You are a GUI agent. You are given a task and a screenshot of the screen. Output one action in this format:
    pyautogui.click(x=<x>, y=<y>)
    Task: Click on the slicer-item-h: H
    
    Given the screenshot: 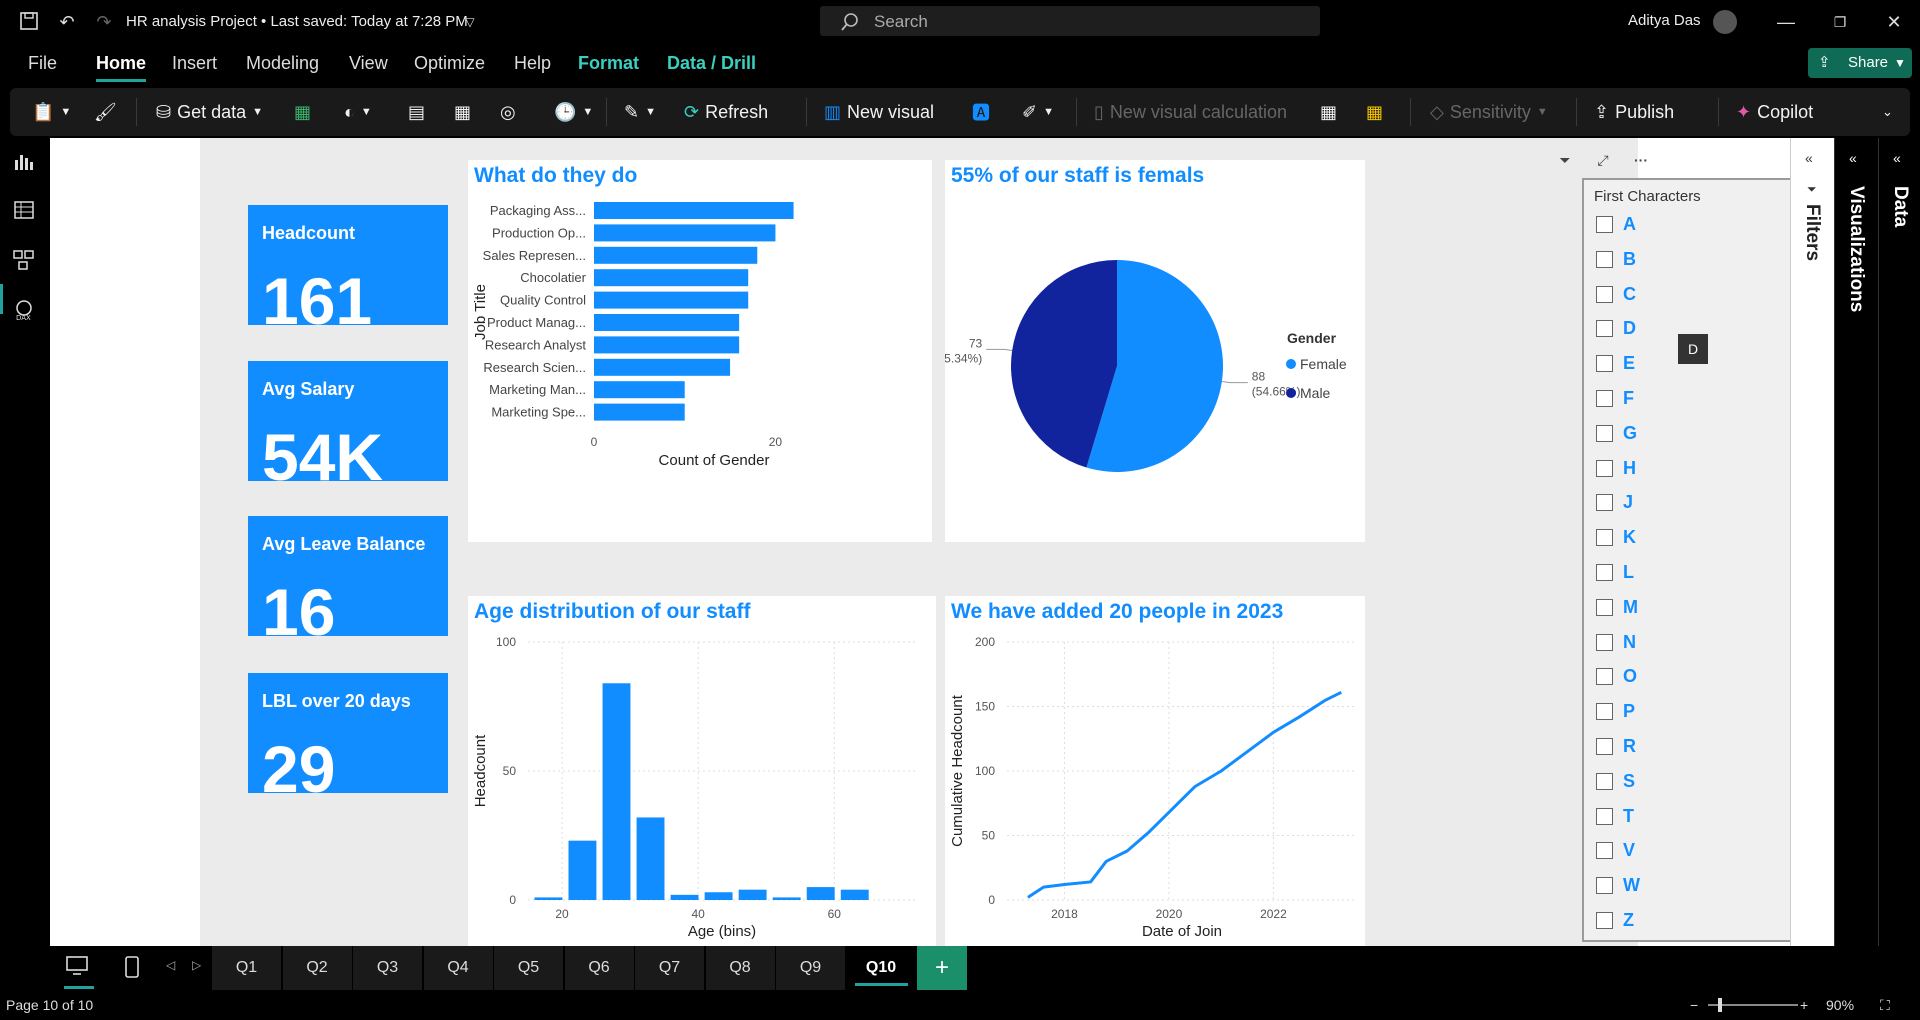 What is the action you would take?
    pyautogui.click(x=1616, y=468)
    